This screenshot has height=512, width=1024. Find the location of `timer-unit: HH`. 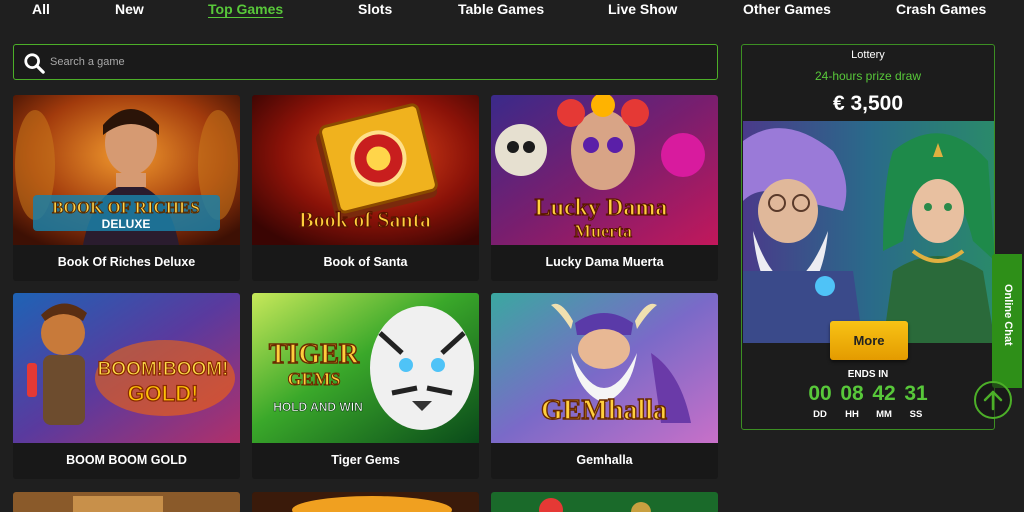

timer-unit: HH is located at coordinates (852, 414).